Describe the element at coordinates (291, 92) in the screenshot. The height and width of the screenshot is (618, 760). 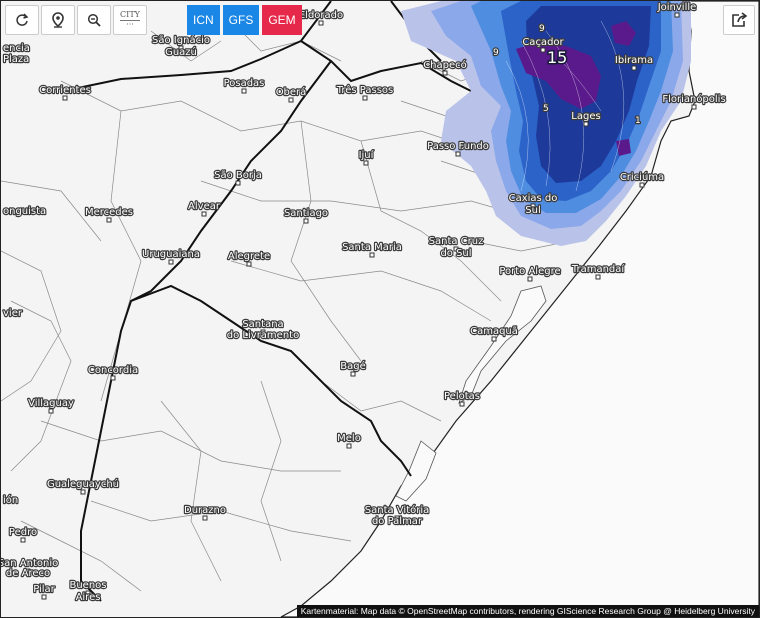
I see `city-label: Oberá` at that location.